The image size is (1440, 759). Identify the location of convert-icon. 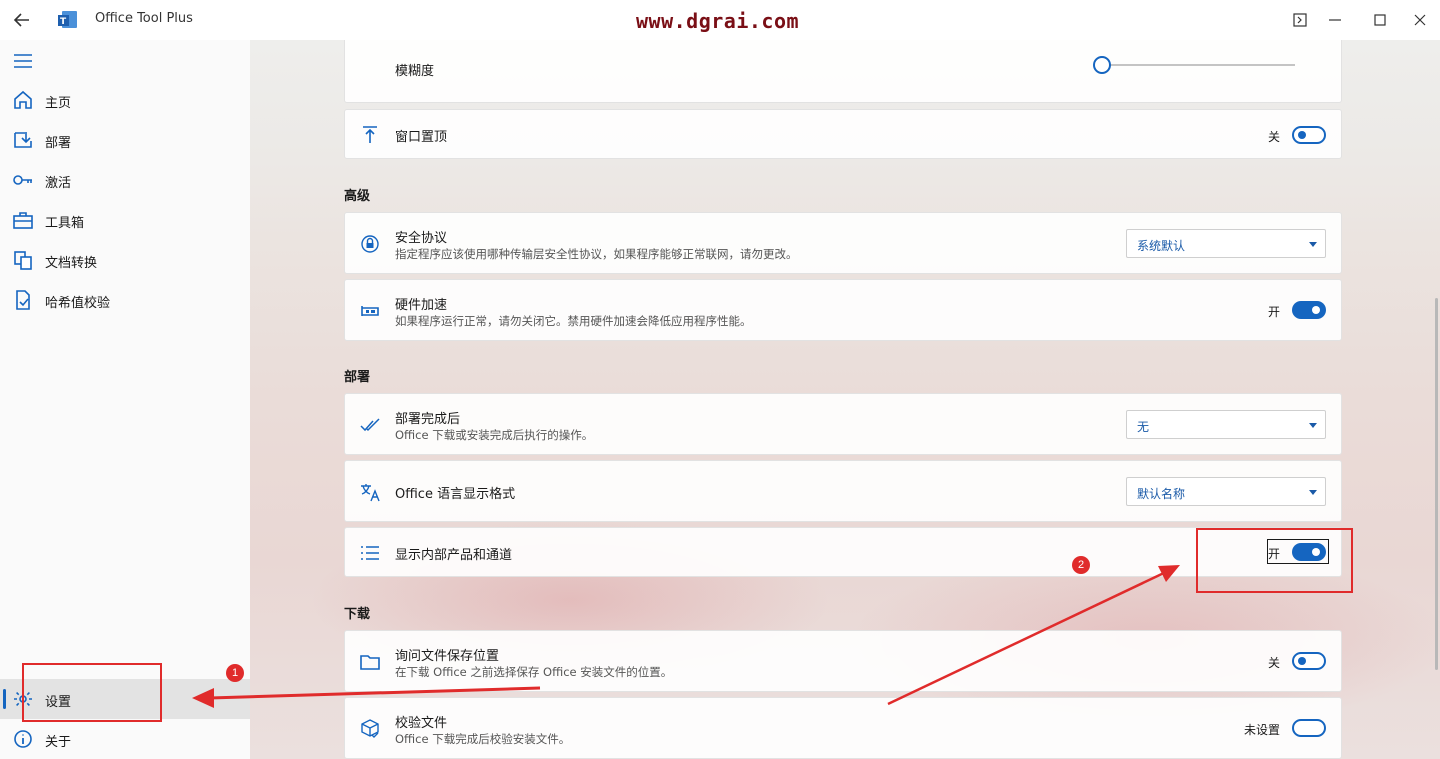
(23, 260).